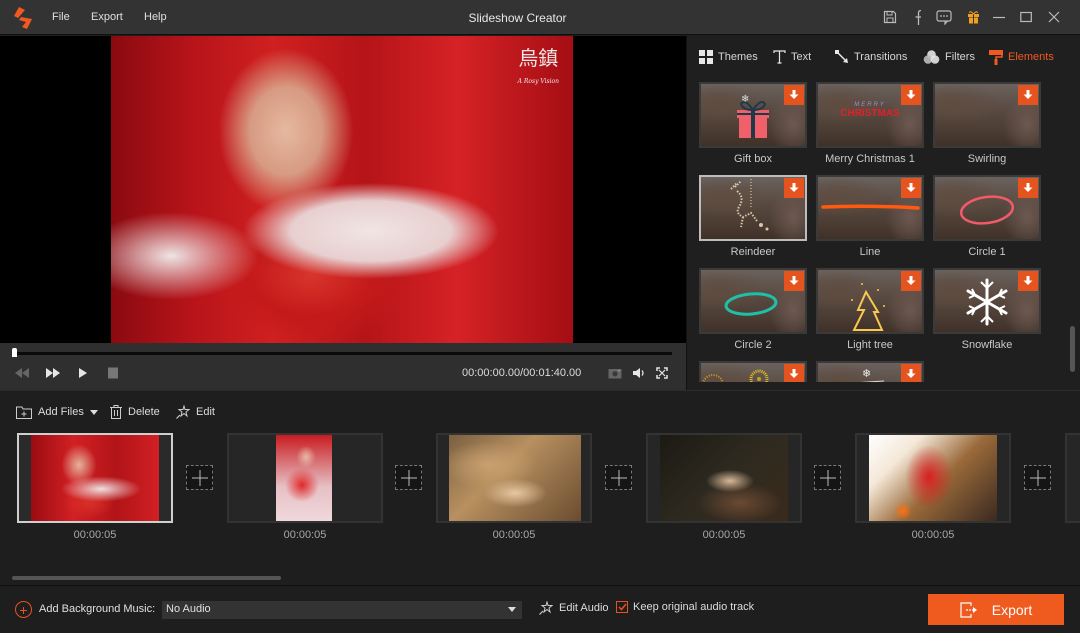 Image resolution: width=1080 pixels, height=633 pixels. I want to click on fullscreen-icon, so click(662, 373).